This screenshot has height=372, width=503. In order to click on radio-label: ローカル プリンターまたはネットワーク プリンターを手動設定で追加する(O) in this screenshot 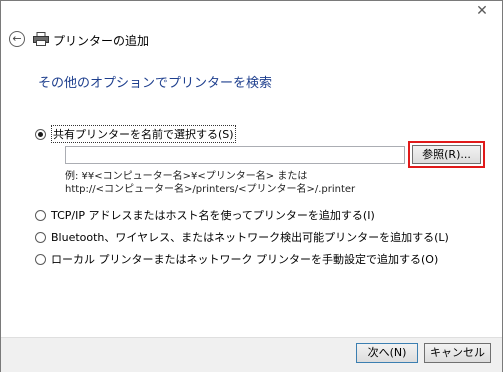, I will do `click(245, 259)`.